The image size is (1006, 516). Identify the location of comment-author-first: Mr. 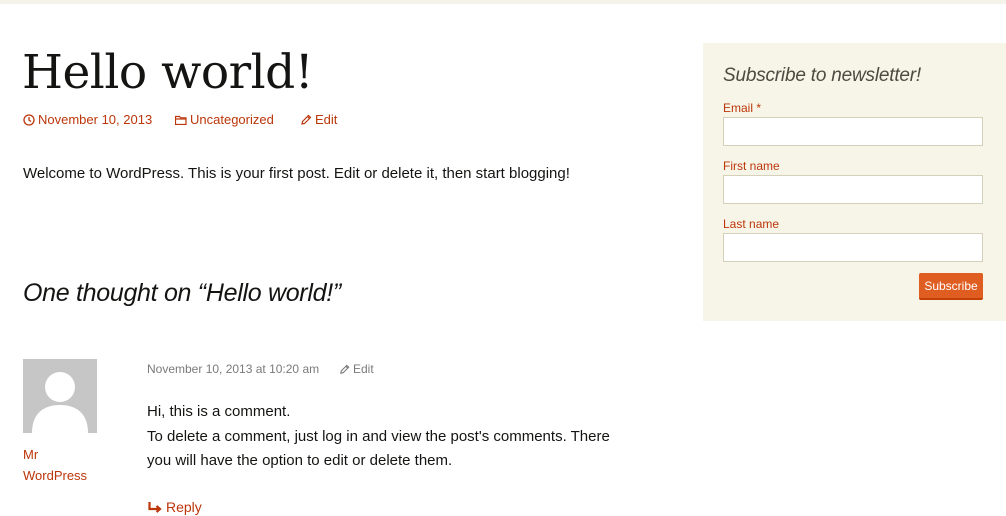
(31, 454).